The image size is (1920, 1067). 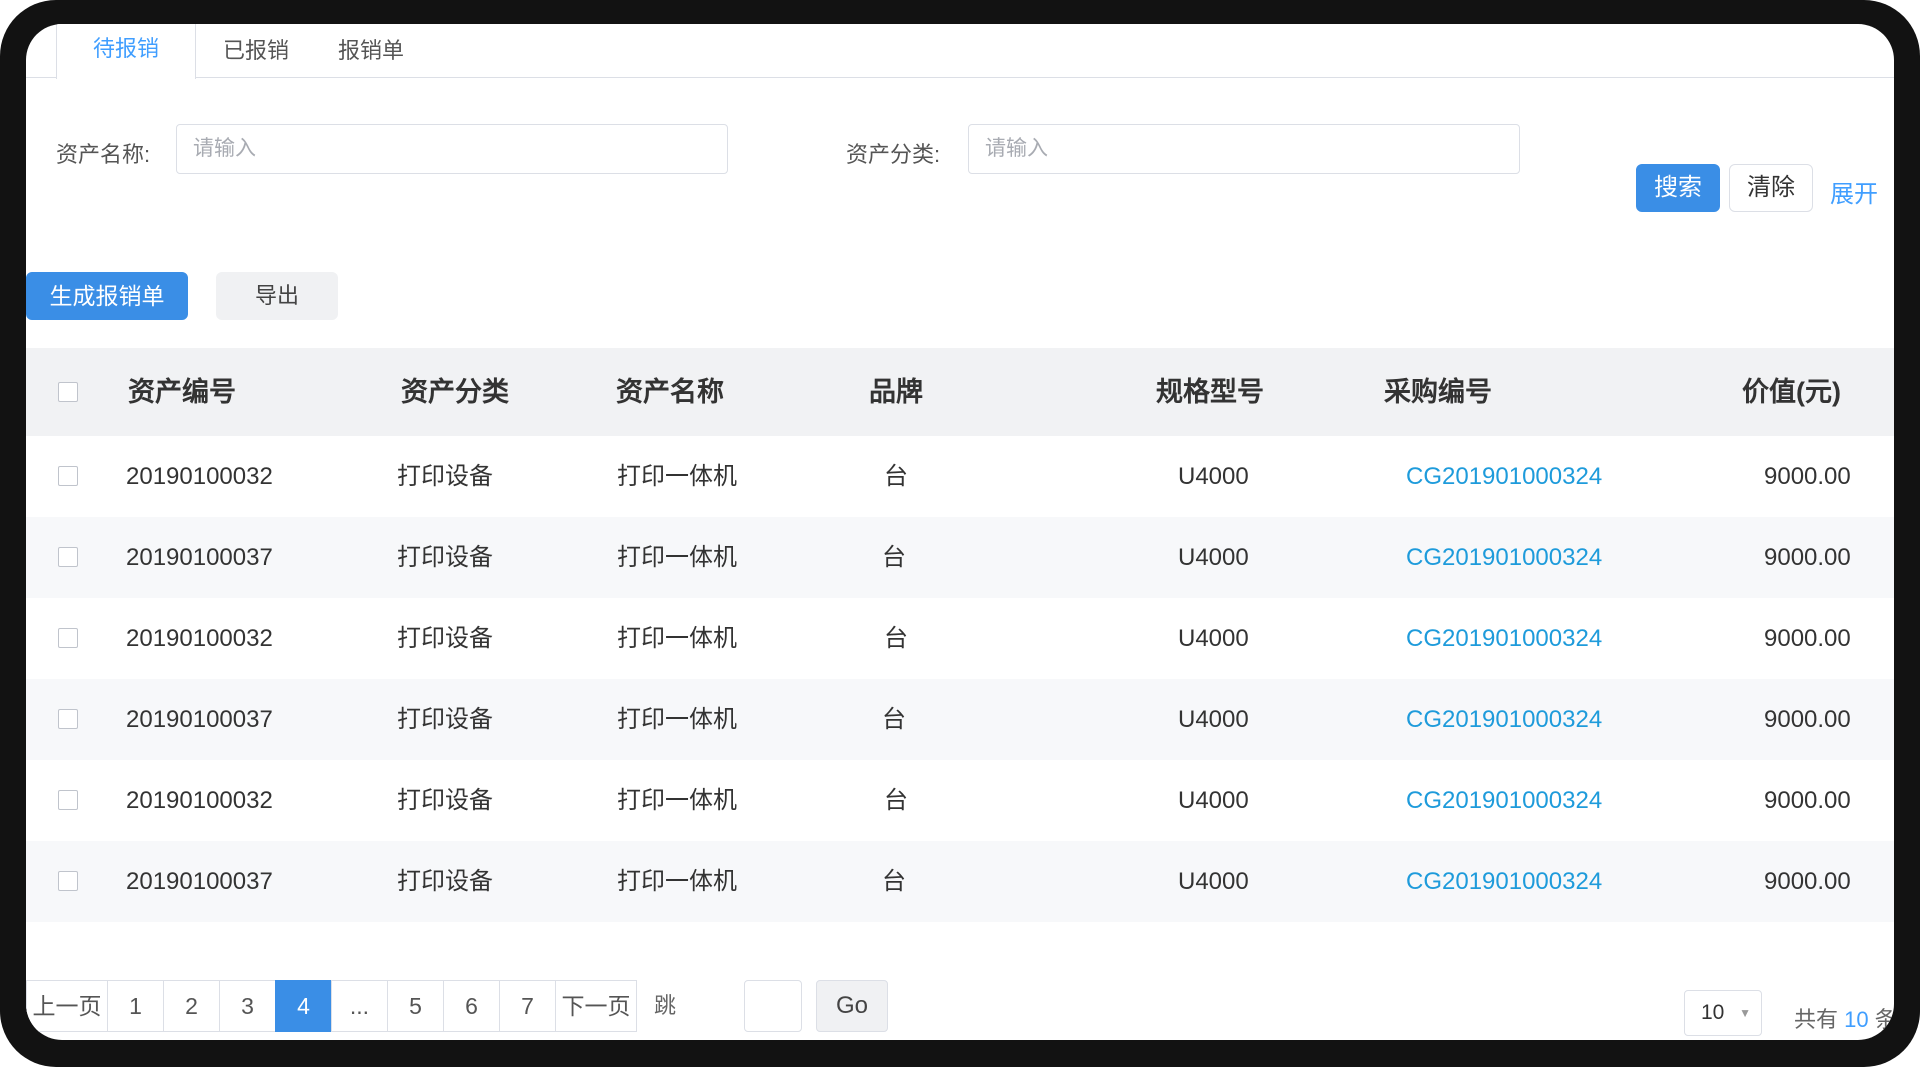 What do you see at coordinates (247, 1006) in the screenshot?
I see `page-button: 3` at bounding box center [247, 1006].